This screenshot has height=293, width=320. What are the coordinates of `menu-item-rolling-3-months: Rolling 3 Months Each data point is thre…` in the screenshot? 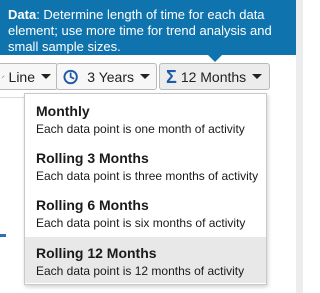 It's located at (145, 165).